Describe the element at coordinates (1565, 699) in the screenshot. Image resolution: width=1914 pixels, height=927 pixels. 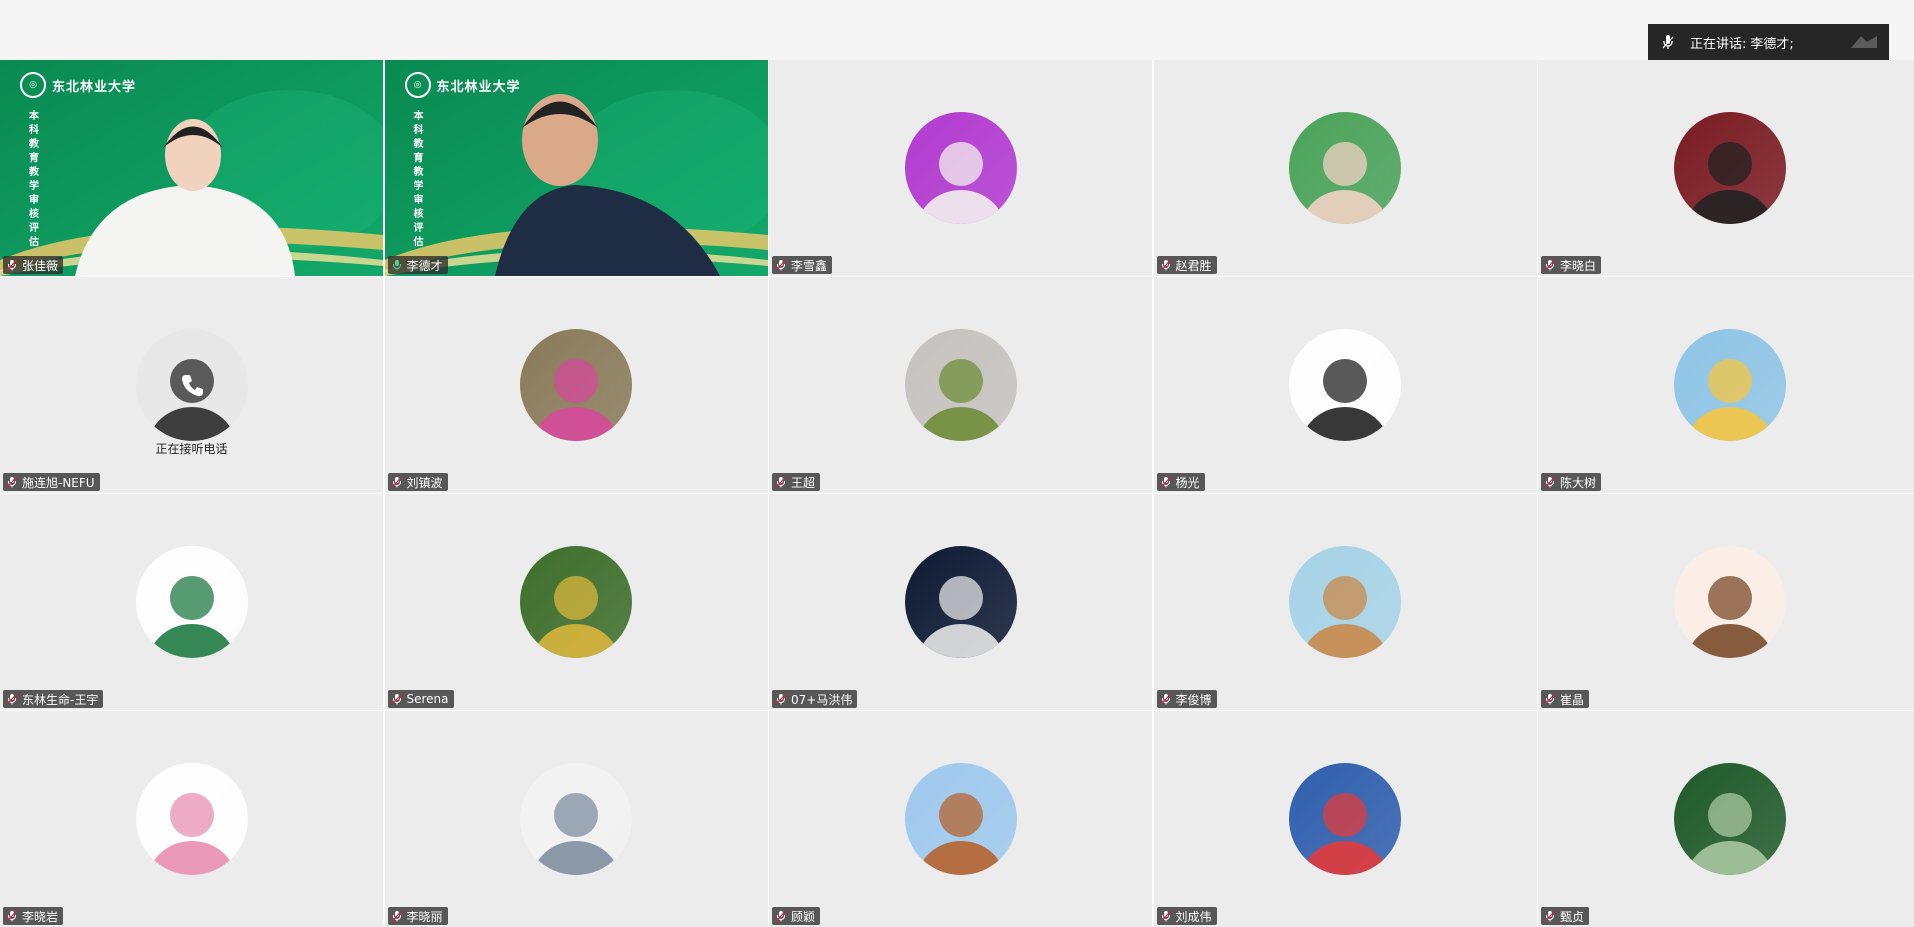
I see `participant-name-tag: 崔晶` at that location.